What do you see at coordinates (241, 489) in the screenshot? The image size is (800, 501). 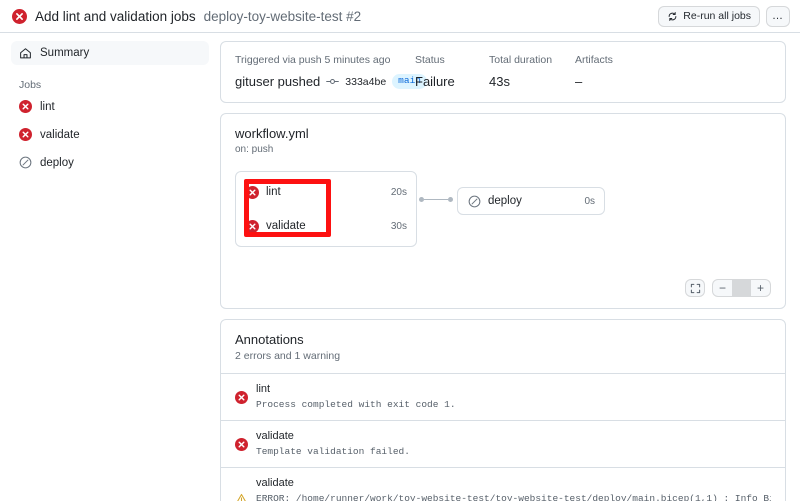 I see `warning-triangle-icon` at bounding box center [241, 489].